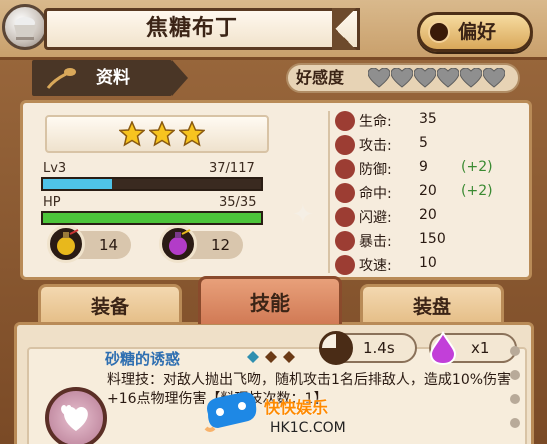 This screenshot has height=444, width=547. I want to click on hp-bar, so click(152, 218).